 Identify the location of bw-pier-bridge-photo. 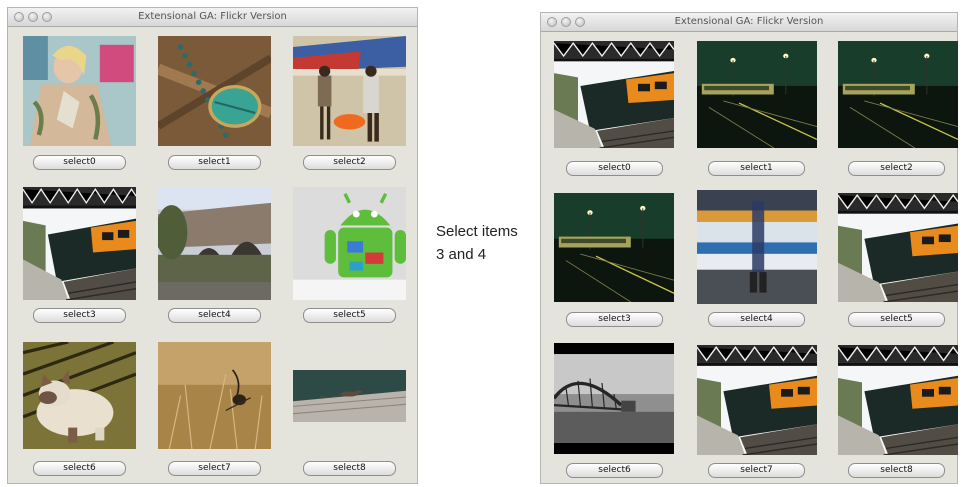
(614, 398).